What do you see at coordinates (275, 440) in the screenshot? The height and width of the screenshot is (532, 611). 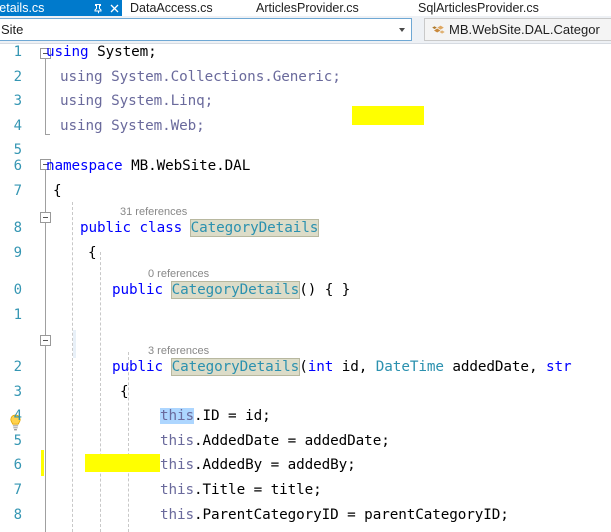 I see `line-content: this.AddedDate = addedDate;` at bounding box center [275, 440].